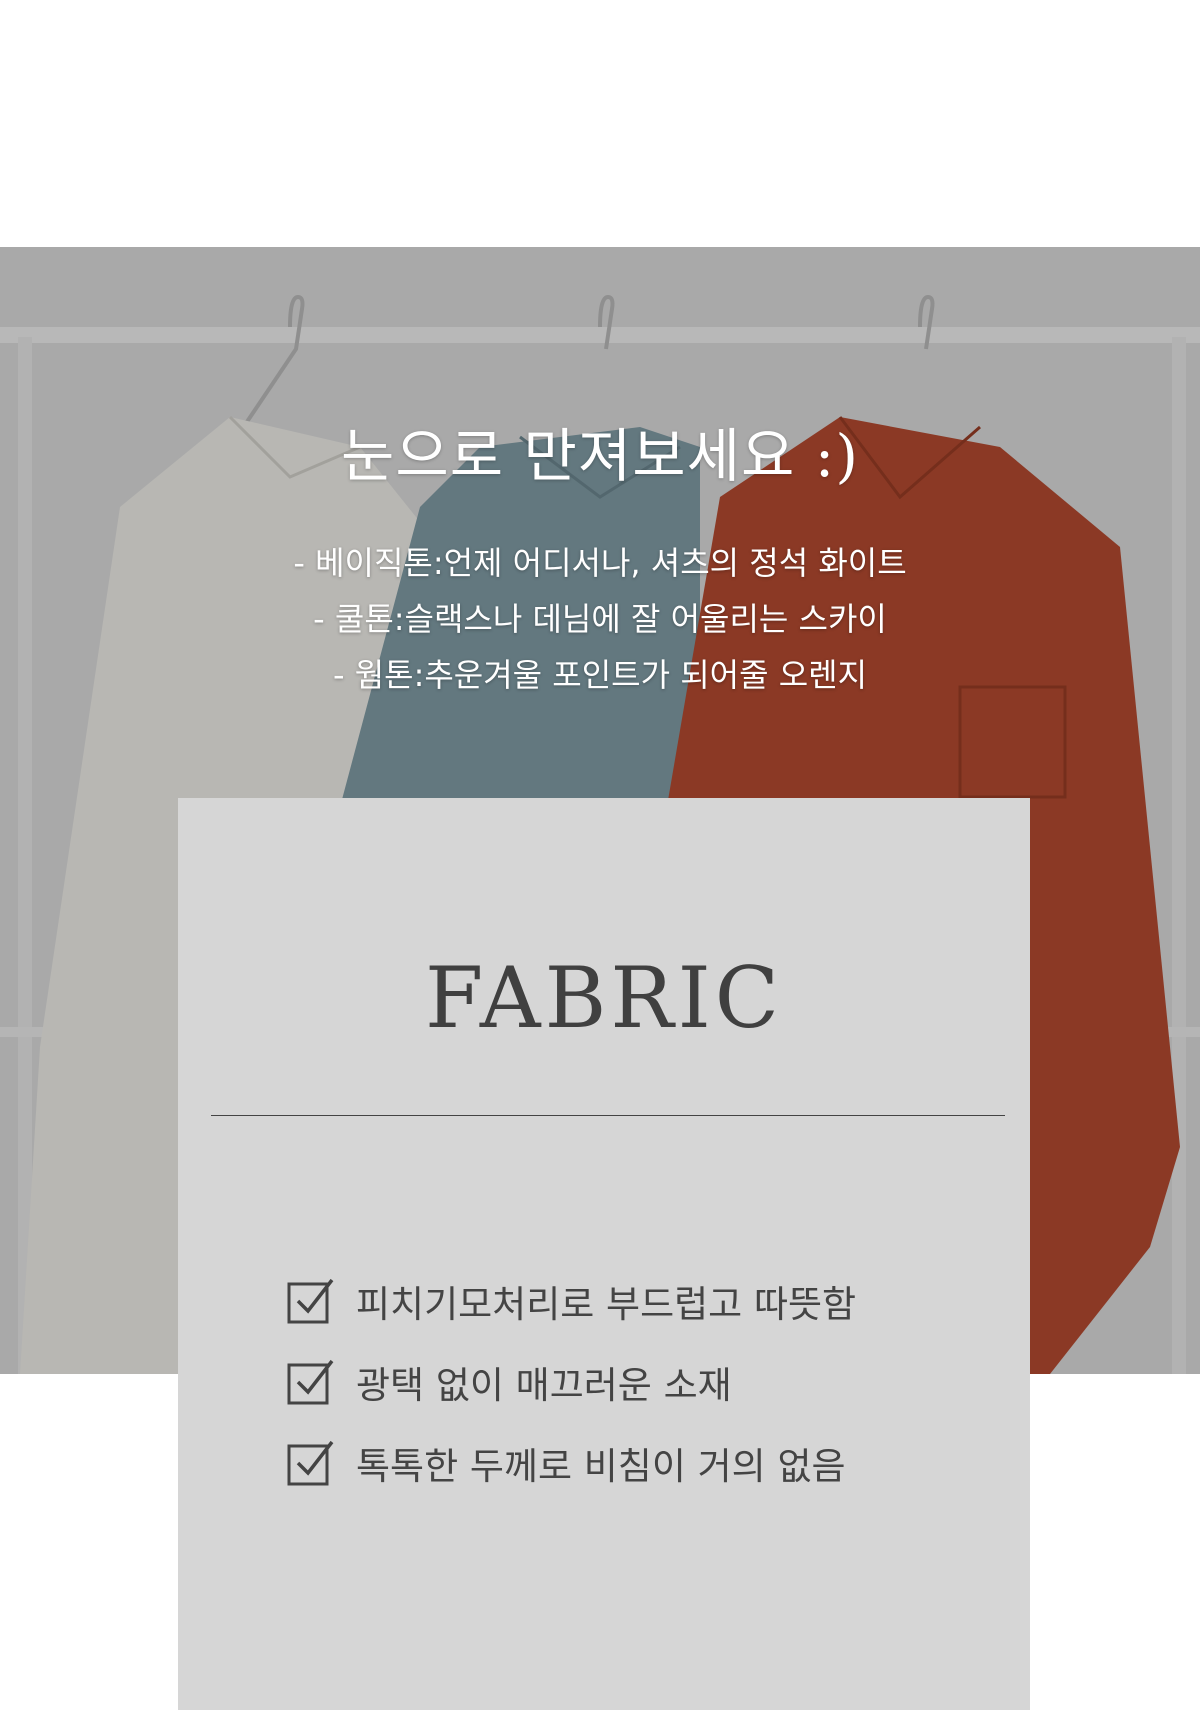 This screenshot has height=1710, width=1200. I want to click on hero-line-warm: - 웜톤:추운겨울 포인트가 되어줄 오렌지, so click(600, 675).